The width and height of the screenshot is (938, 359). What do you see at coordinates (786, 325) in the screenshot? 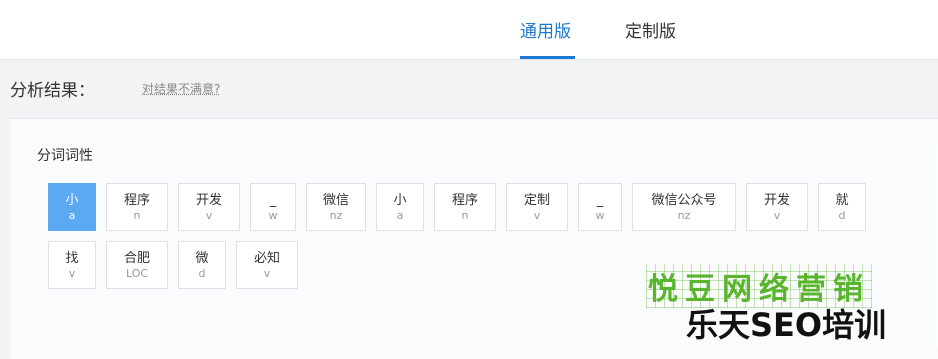
I see `watermark-line2: 乐天SEO培训` at bounding box center [786, 325].